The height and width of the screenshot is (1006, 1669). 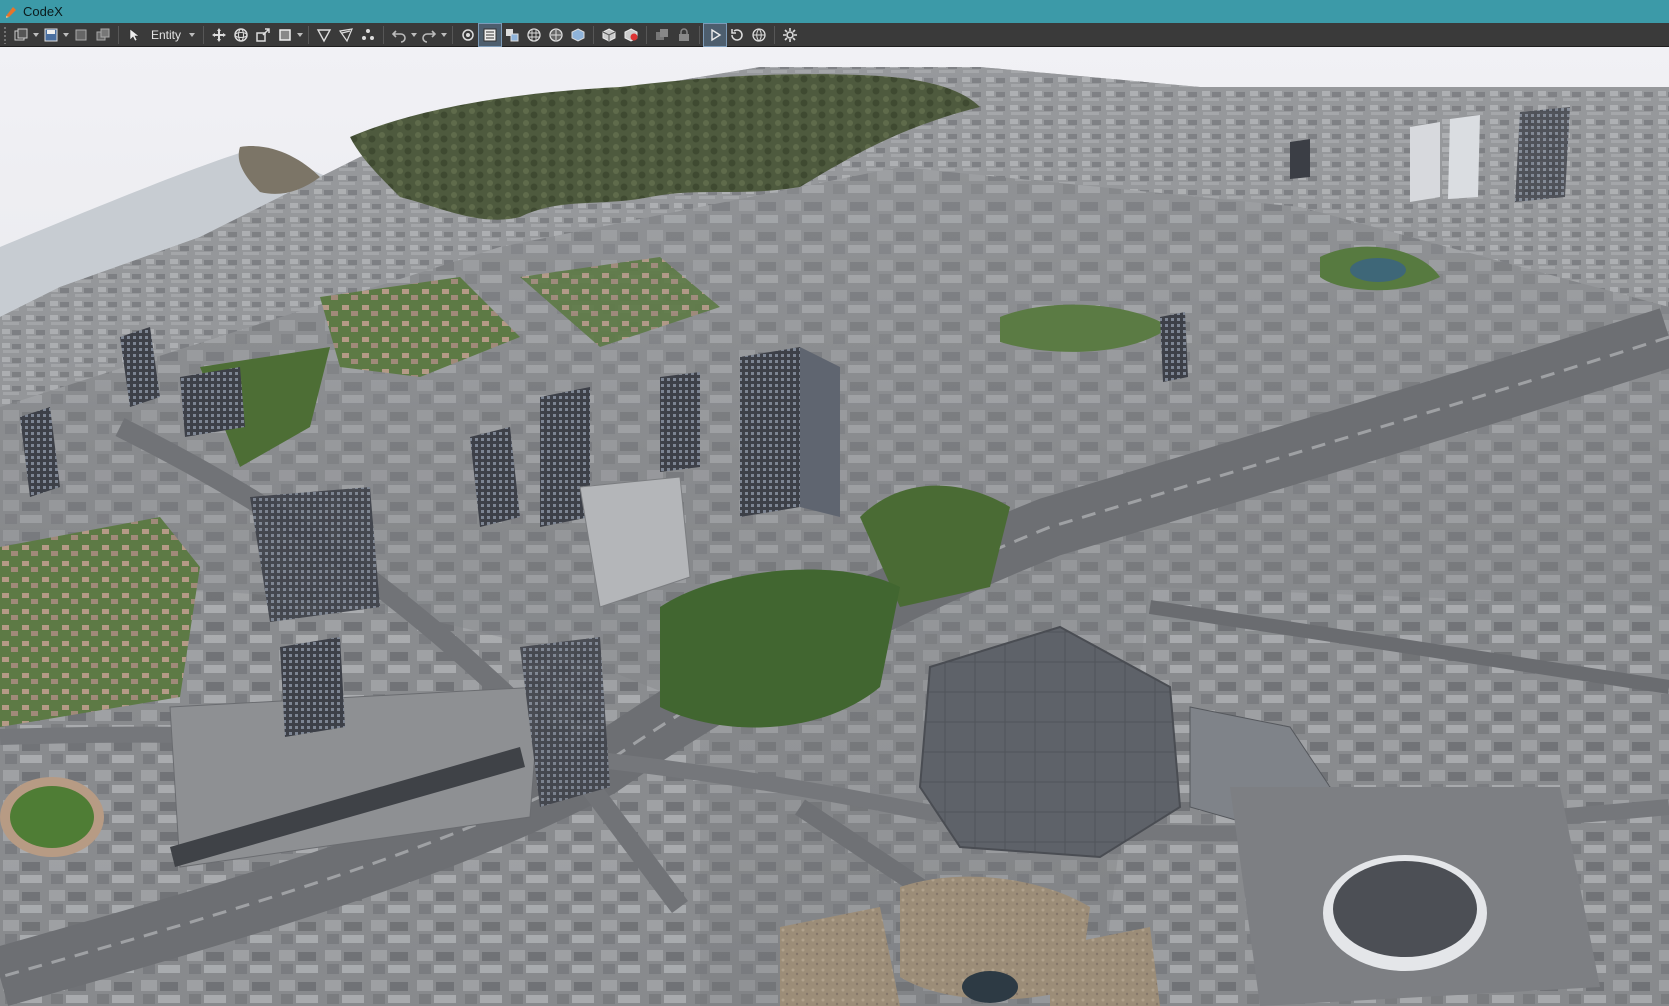 What do you see at coordinates (36, 35) in the screenshot?
I see `new-entity-dropdown` at bounding box center [36, 35].